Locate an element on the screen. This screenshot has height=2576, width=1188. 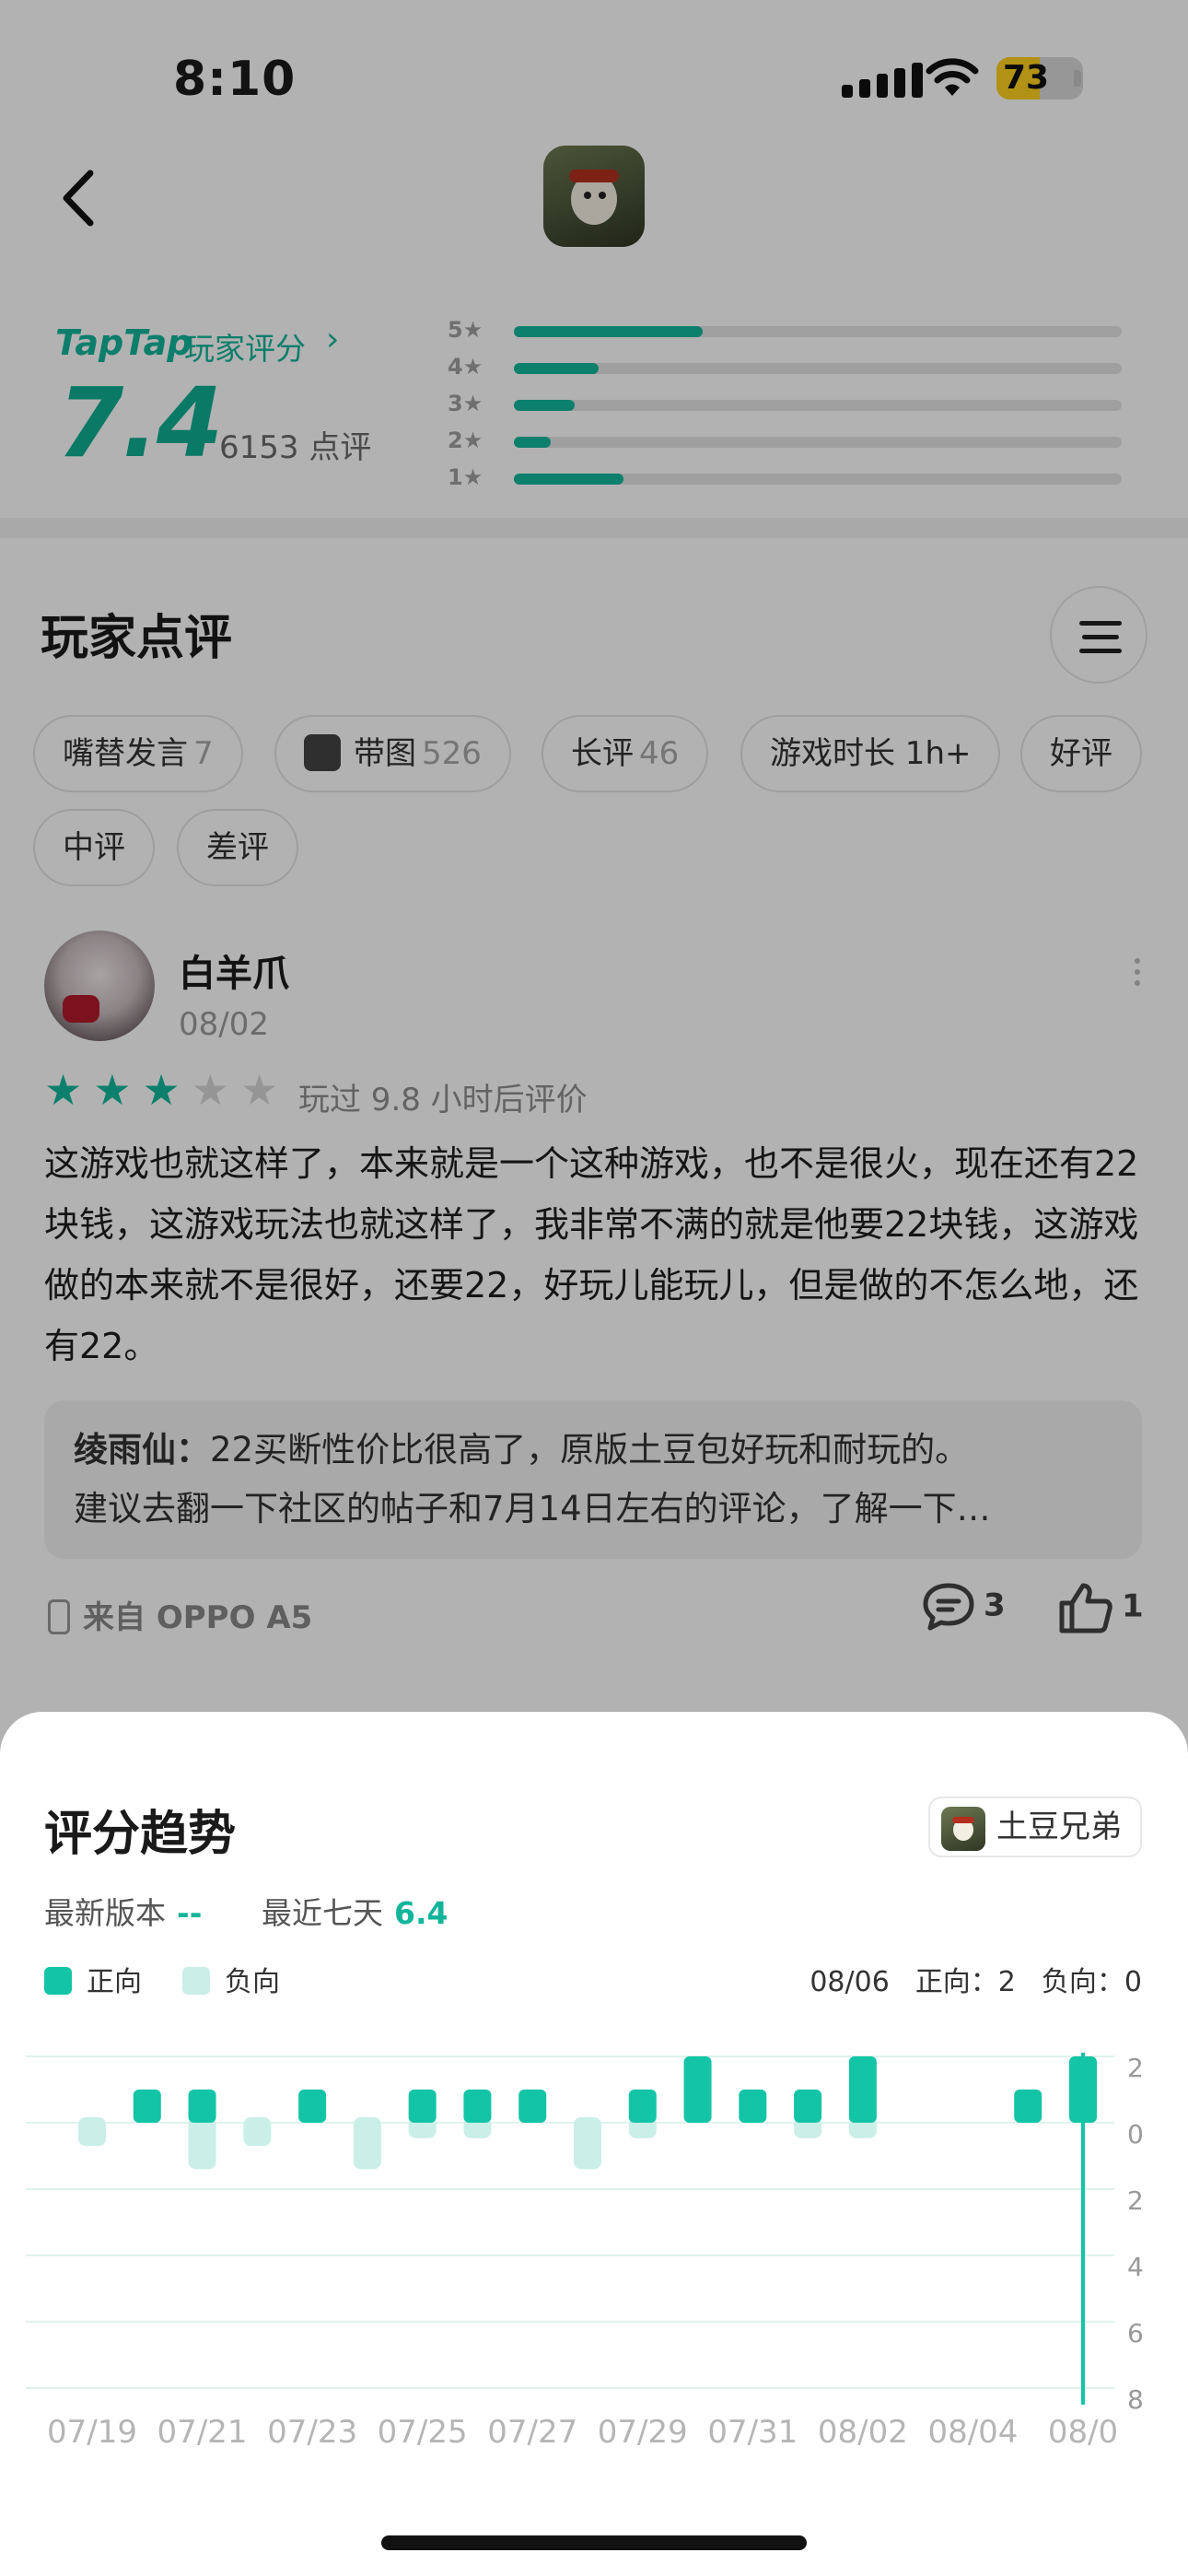
game-name: 土豆兄弟 is located at coordinates (1059, 1827).